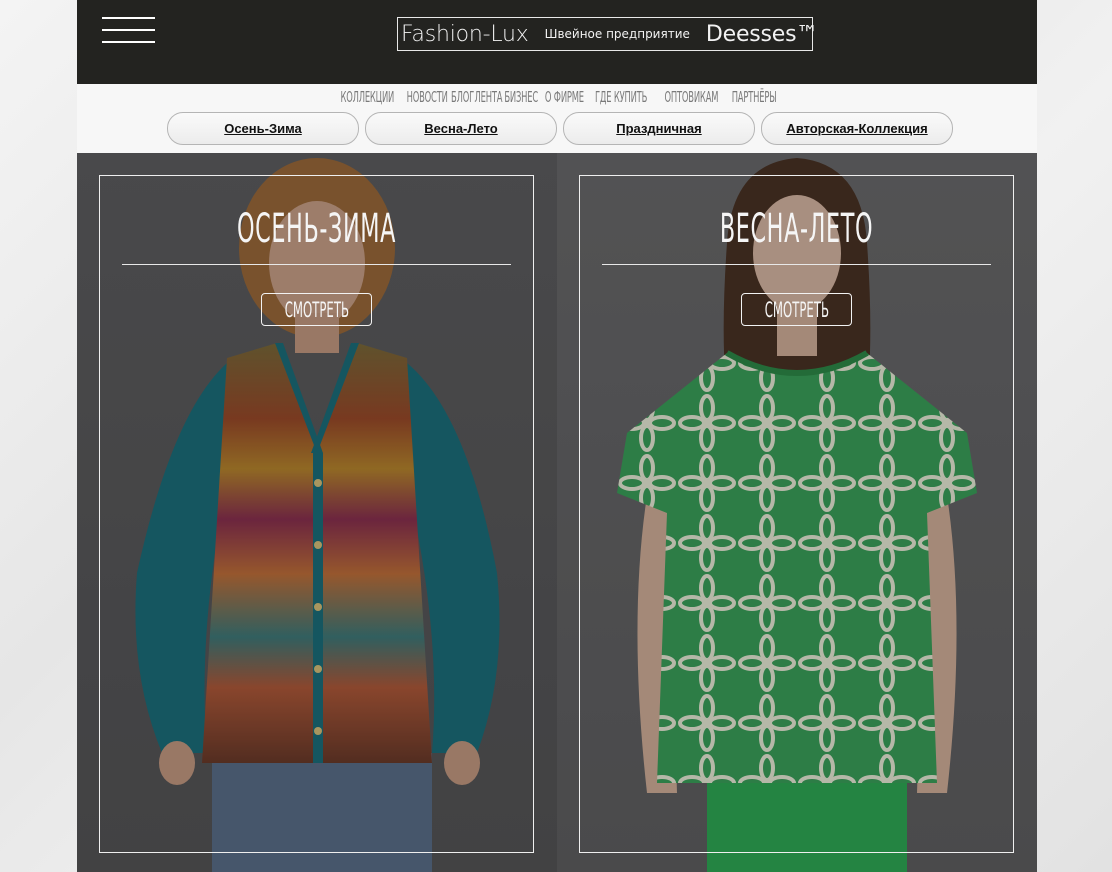  I want to click on panel-title-autumn-winter: Осень-Зима, so click(316, 229).